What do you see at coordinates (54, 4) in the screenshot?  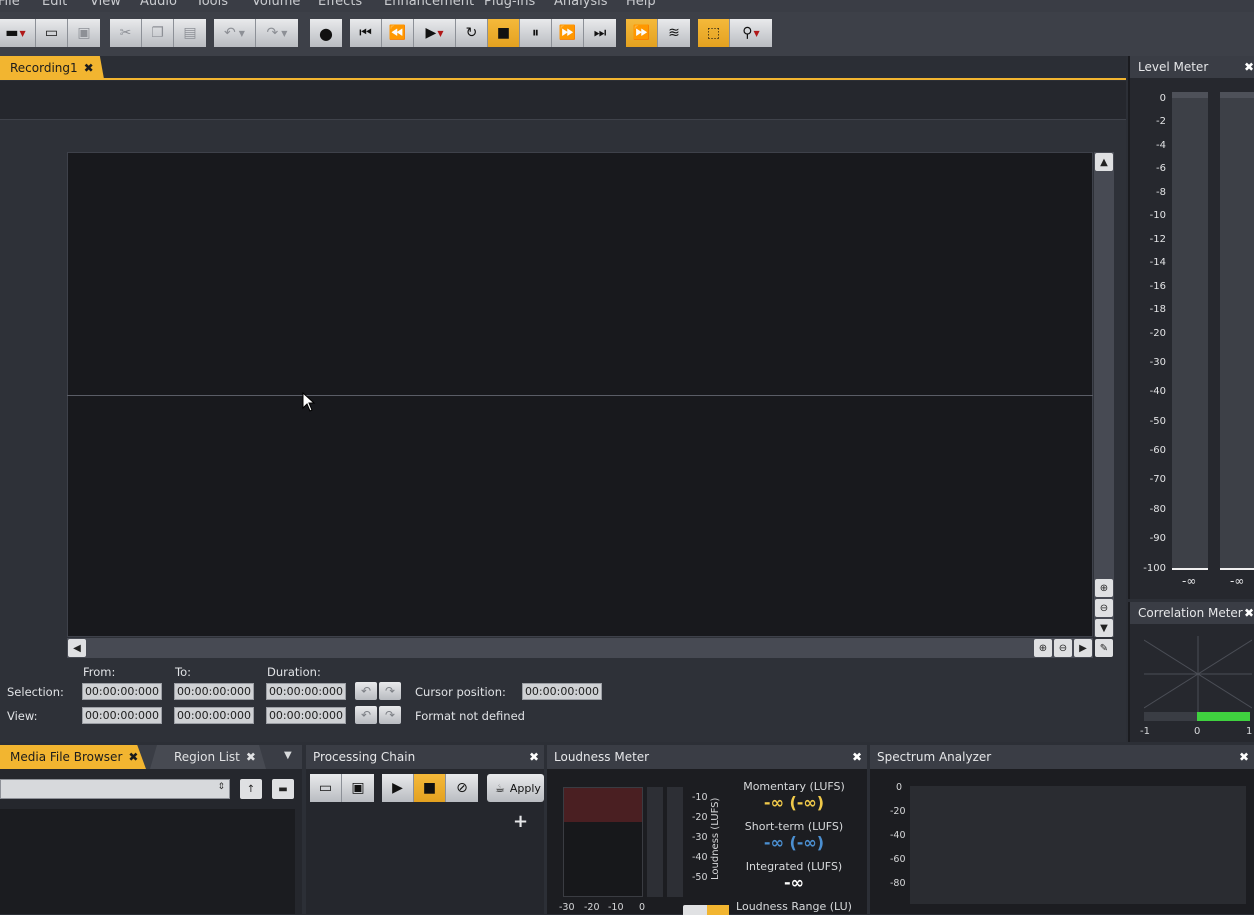 I see `menu-edit: Edit` at bounding box center [54, 4].